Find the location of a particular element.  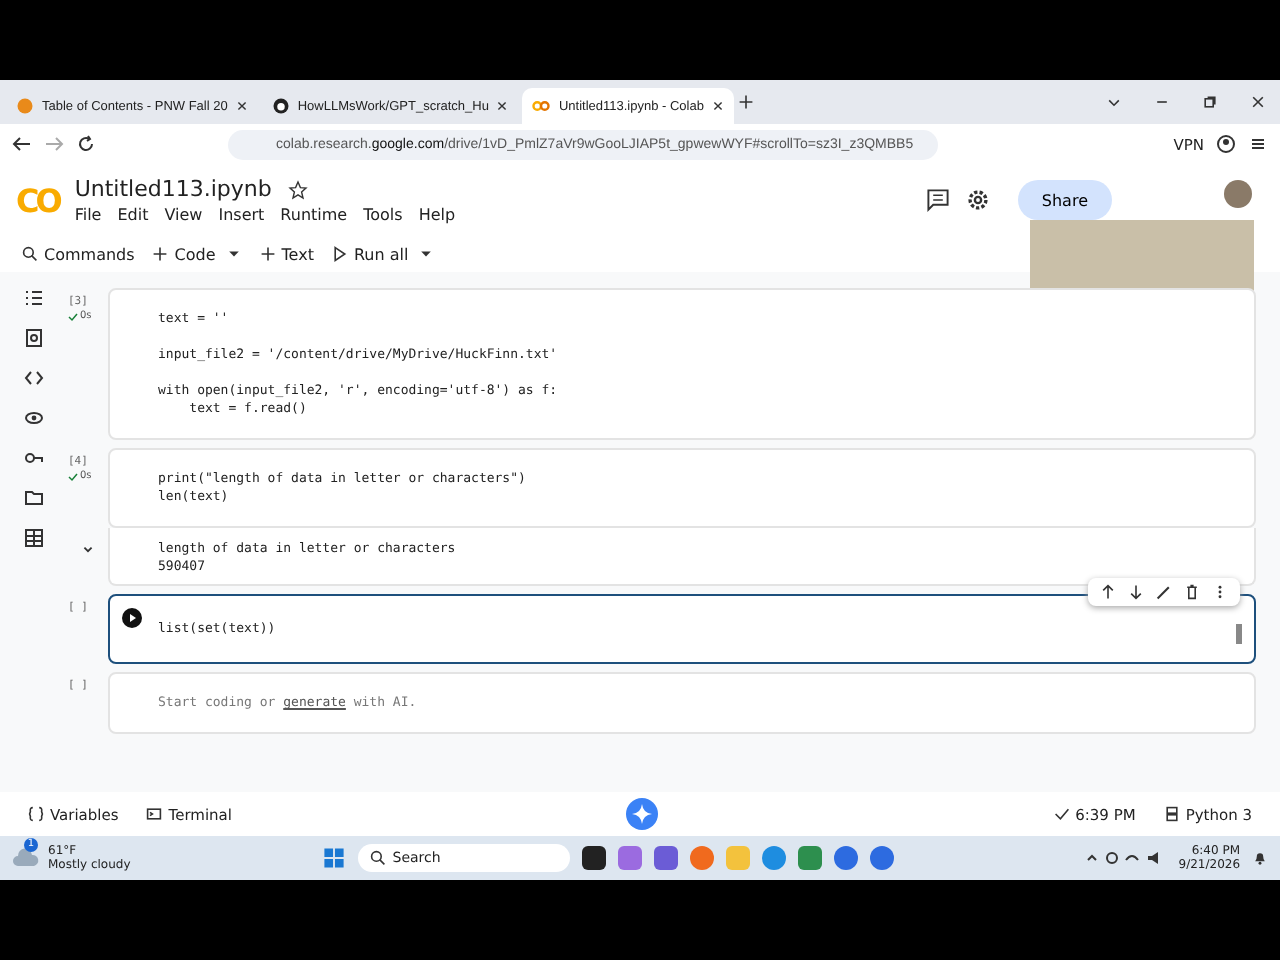

settings-icon is located at coordinates (977, 200).